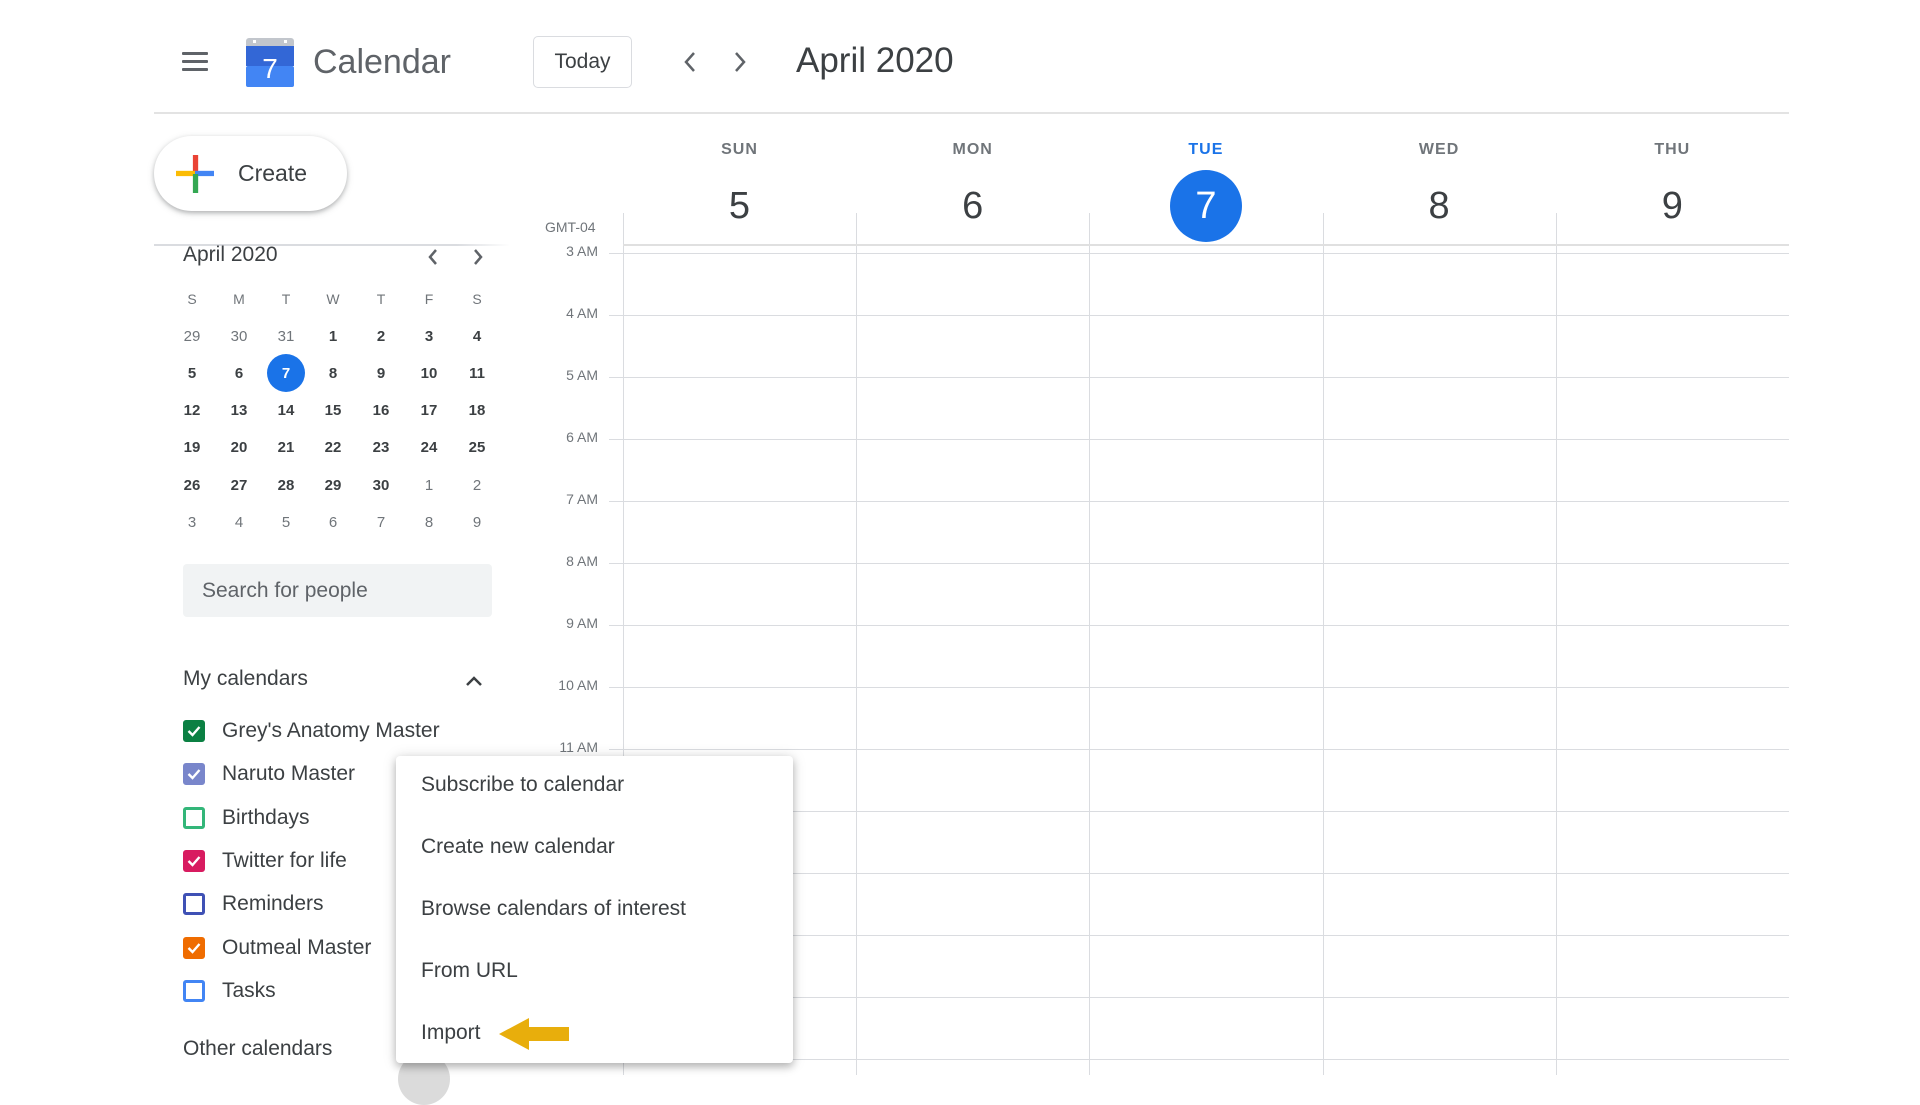 This screenshot has height=1105, width=1920. Describe the element at coordinates (429, 448) in the screenshot. I see `mini-calendar-day: 24` at that location.